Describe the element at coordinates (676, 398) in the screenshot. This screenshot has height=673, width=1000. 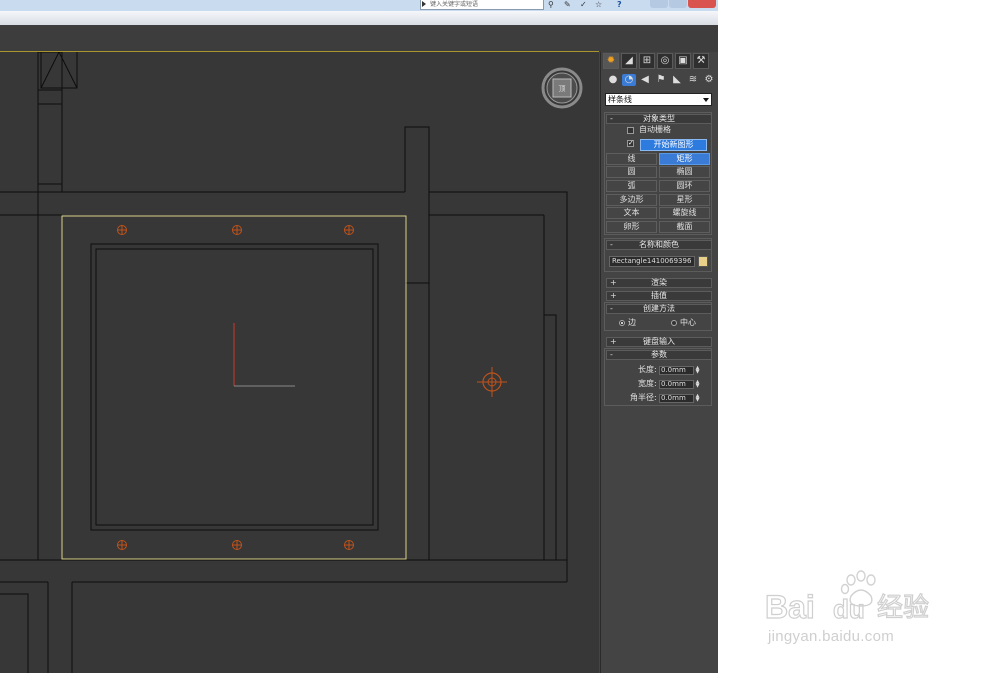
I see `corner-radius-field: 0.0mm` at that location.